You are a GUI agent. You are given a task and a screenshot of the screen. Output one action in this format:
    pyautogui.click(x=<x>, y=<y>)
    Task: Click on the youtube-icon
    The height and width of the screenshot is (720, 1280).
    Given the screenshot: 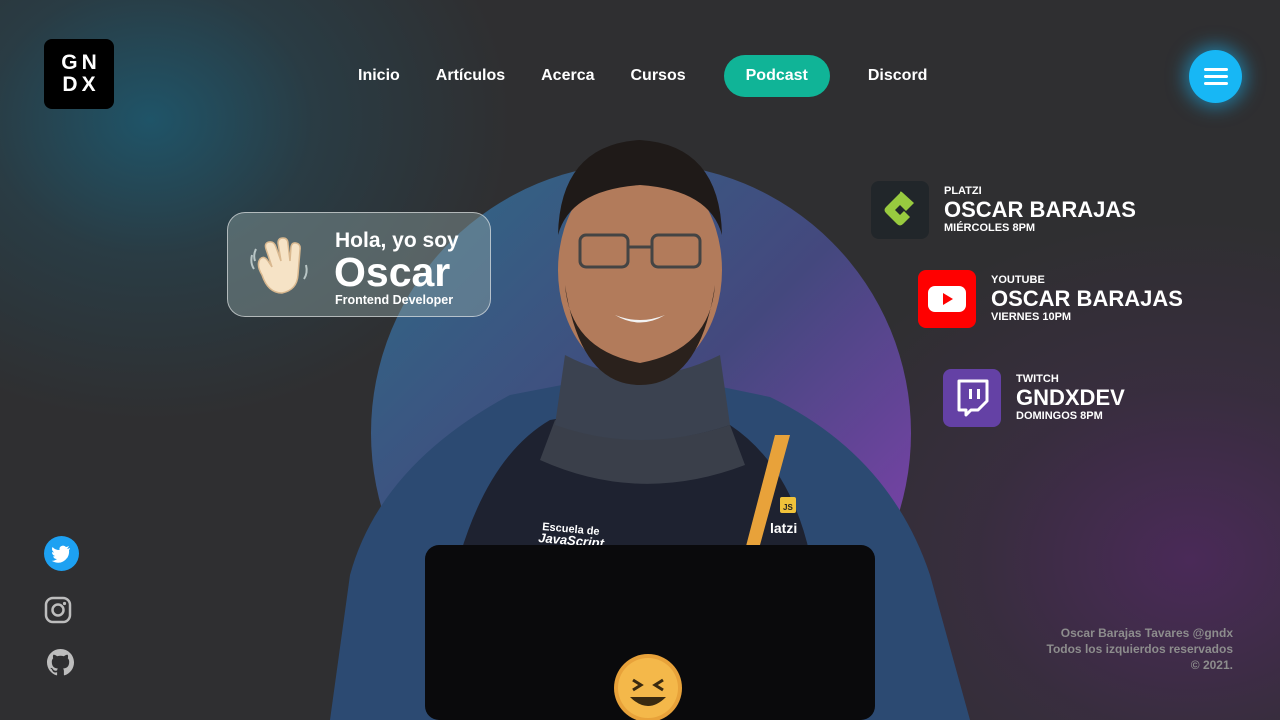 What is the action you would take?
    pyautogui.click(x=947, y=299)
    